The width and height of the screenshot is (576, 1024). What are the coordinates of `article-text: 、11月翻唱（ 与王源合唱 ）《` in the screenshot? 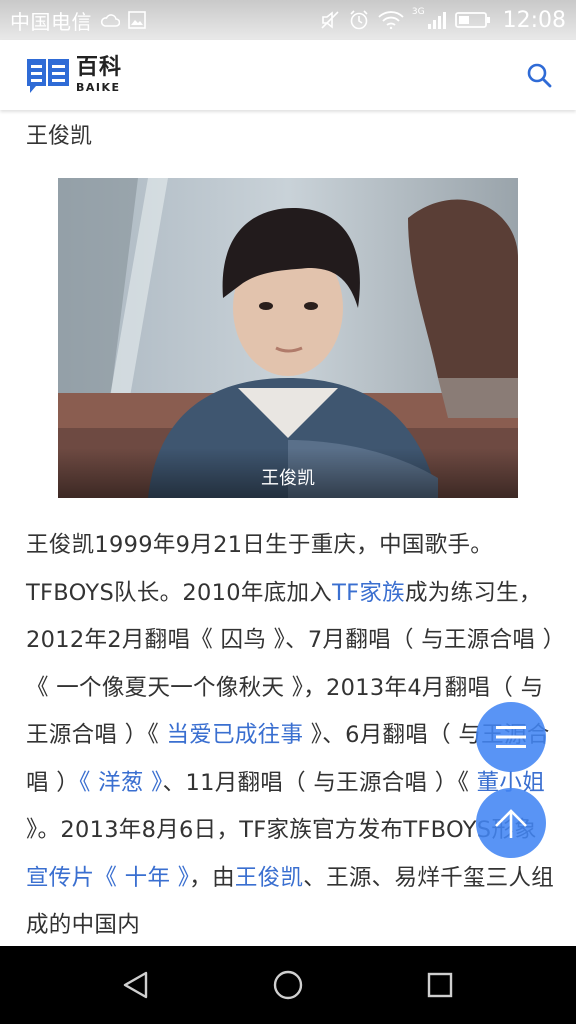 It's located at (319, 782).